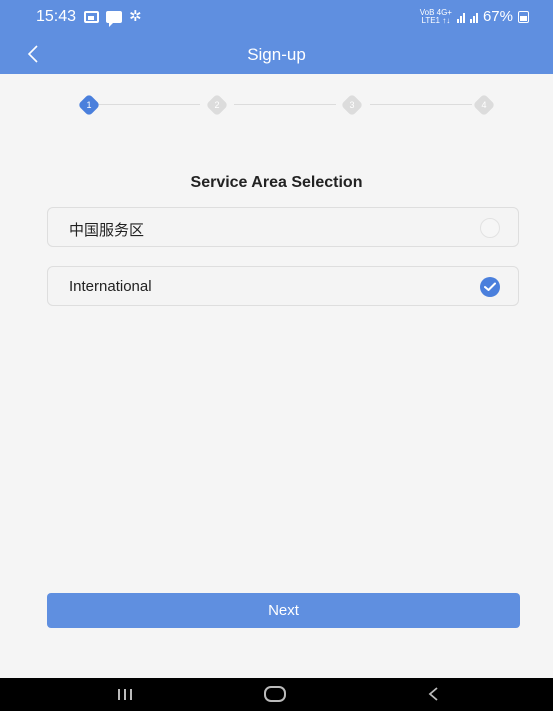 Image resolution: width=553 pixels, height=711 pixels. Describe the element at coordinates (433, 696) in the screenshot. I see `back-nav-icon` at that location.